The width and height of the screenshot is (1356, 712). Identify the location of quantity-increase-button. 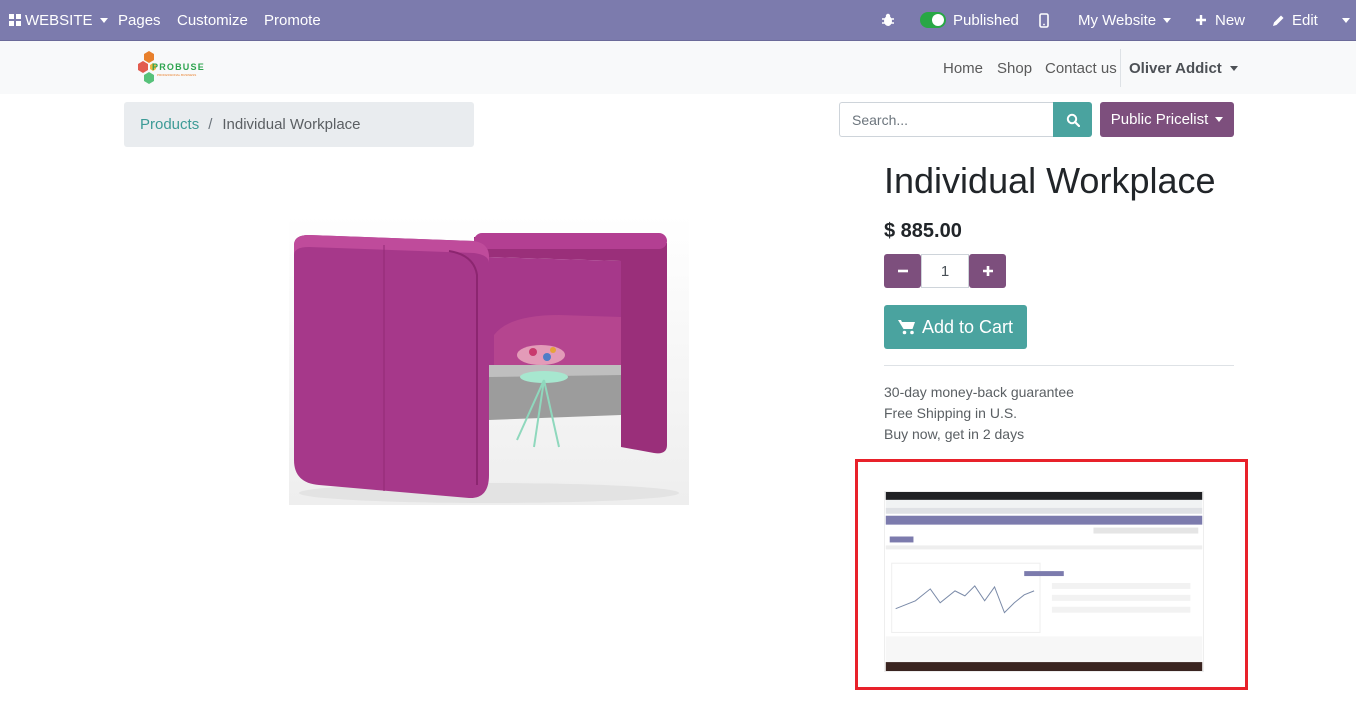
(987, 271).